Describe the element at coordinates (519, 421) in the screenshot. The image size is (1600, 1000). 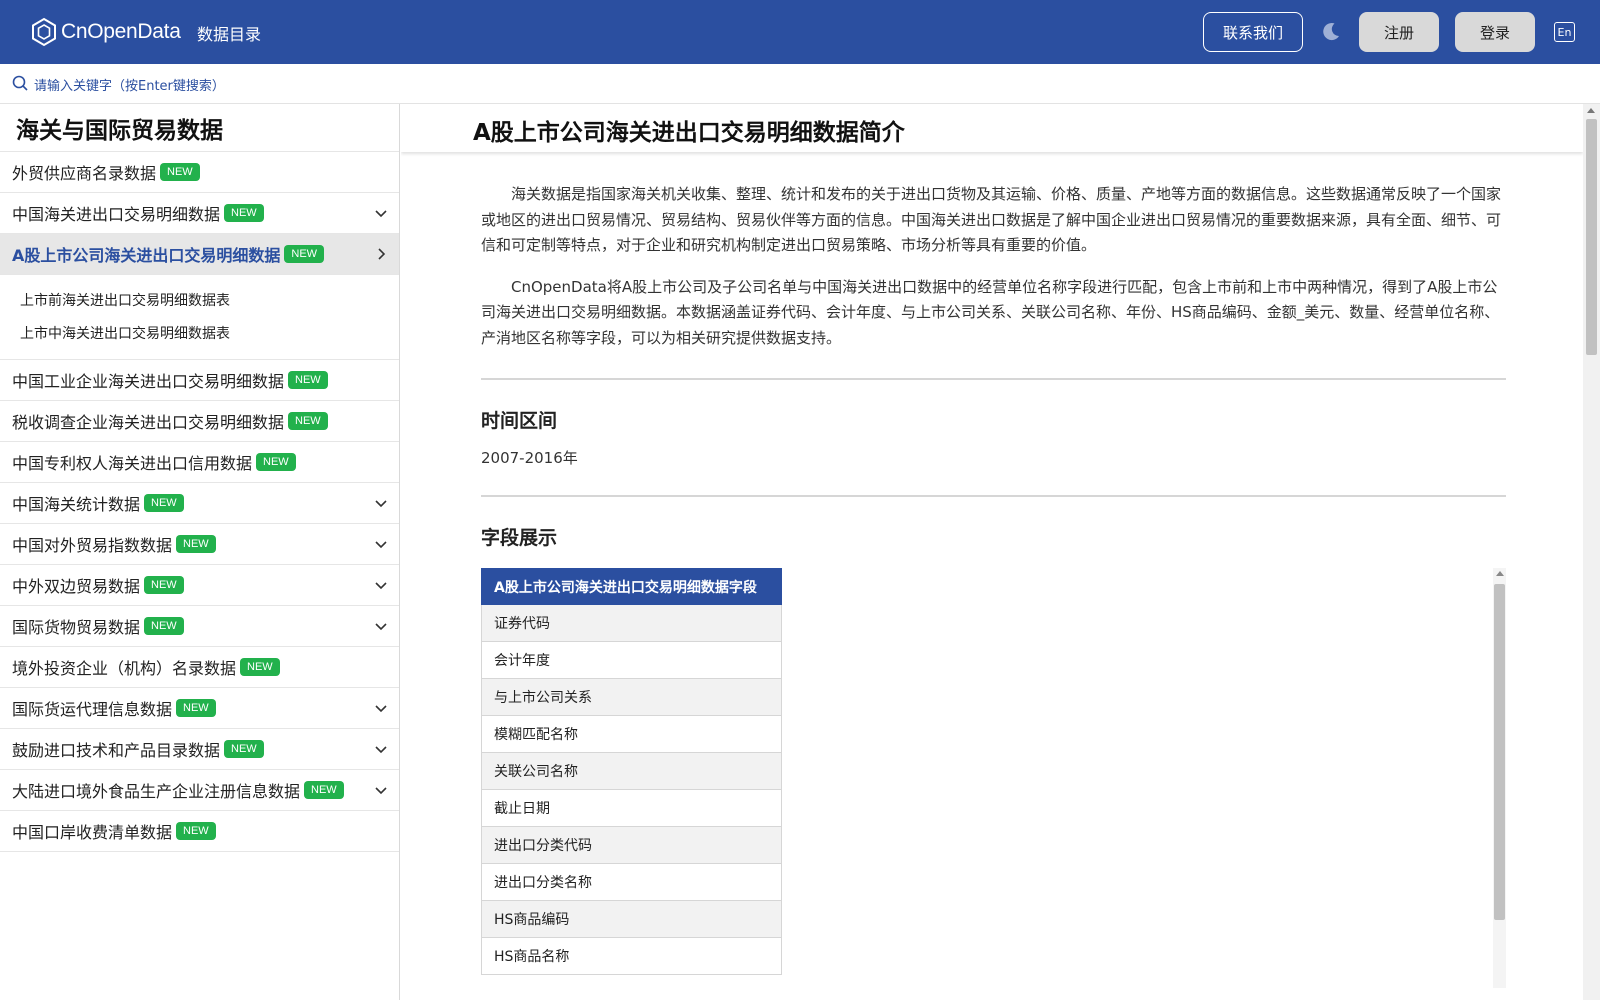
I see `time-range-title: 时间区间` at that location.